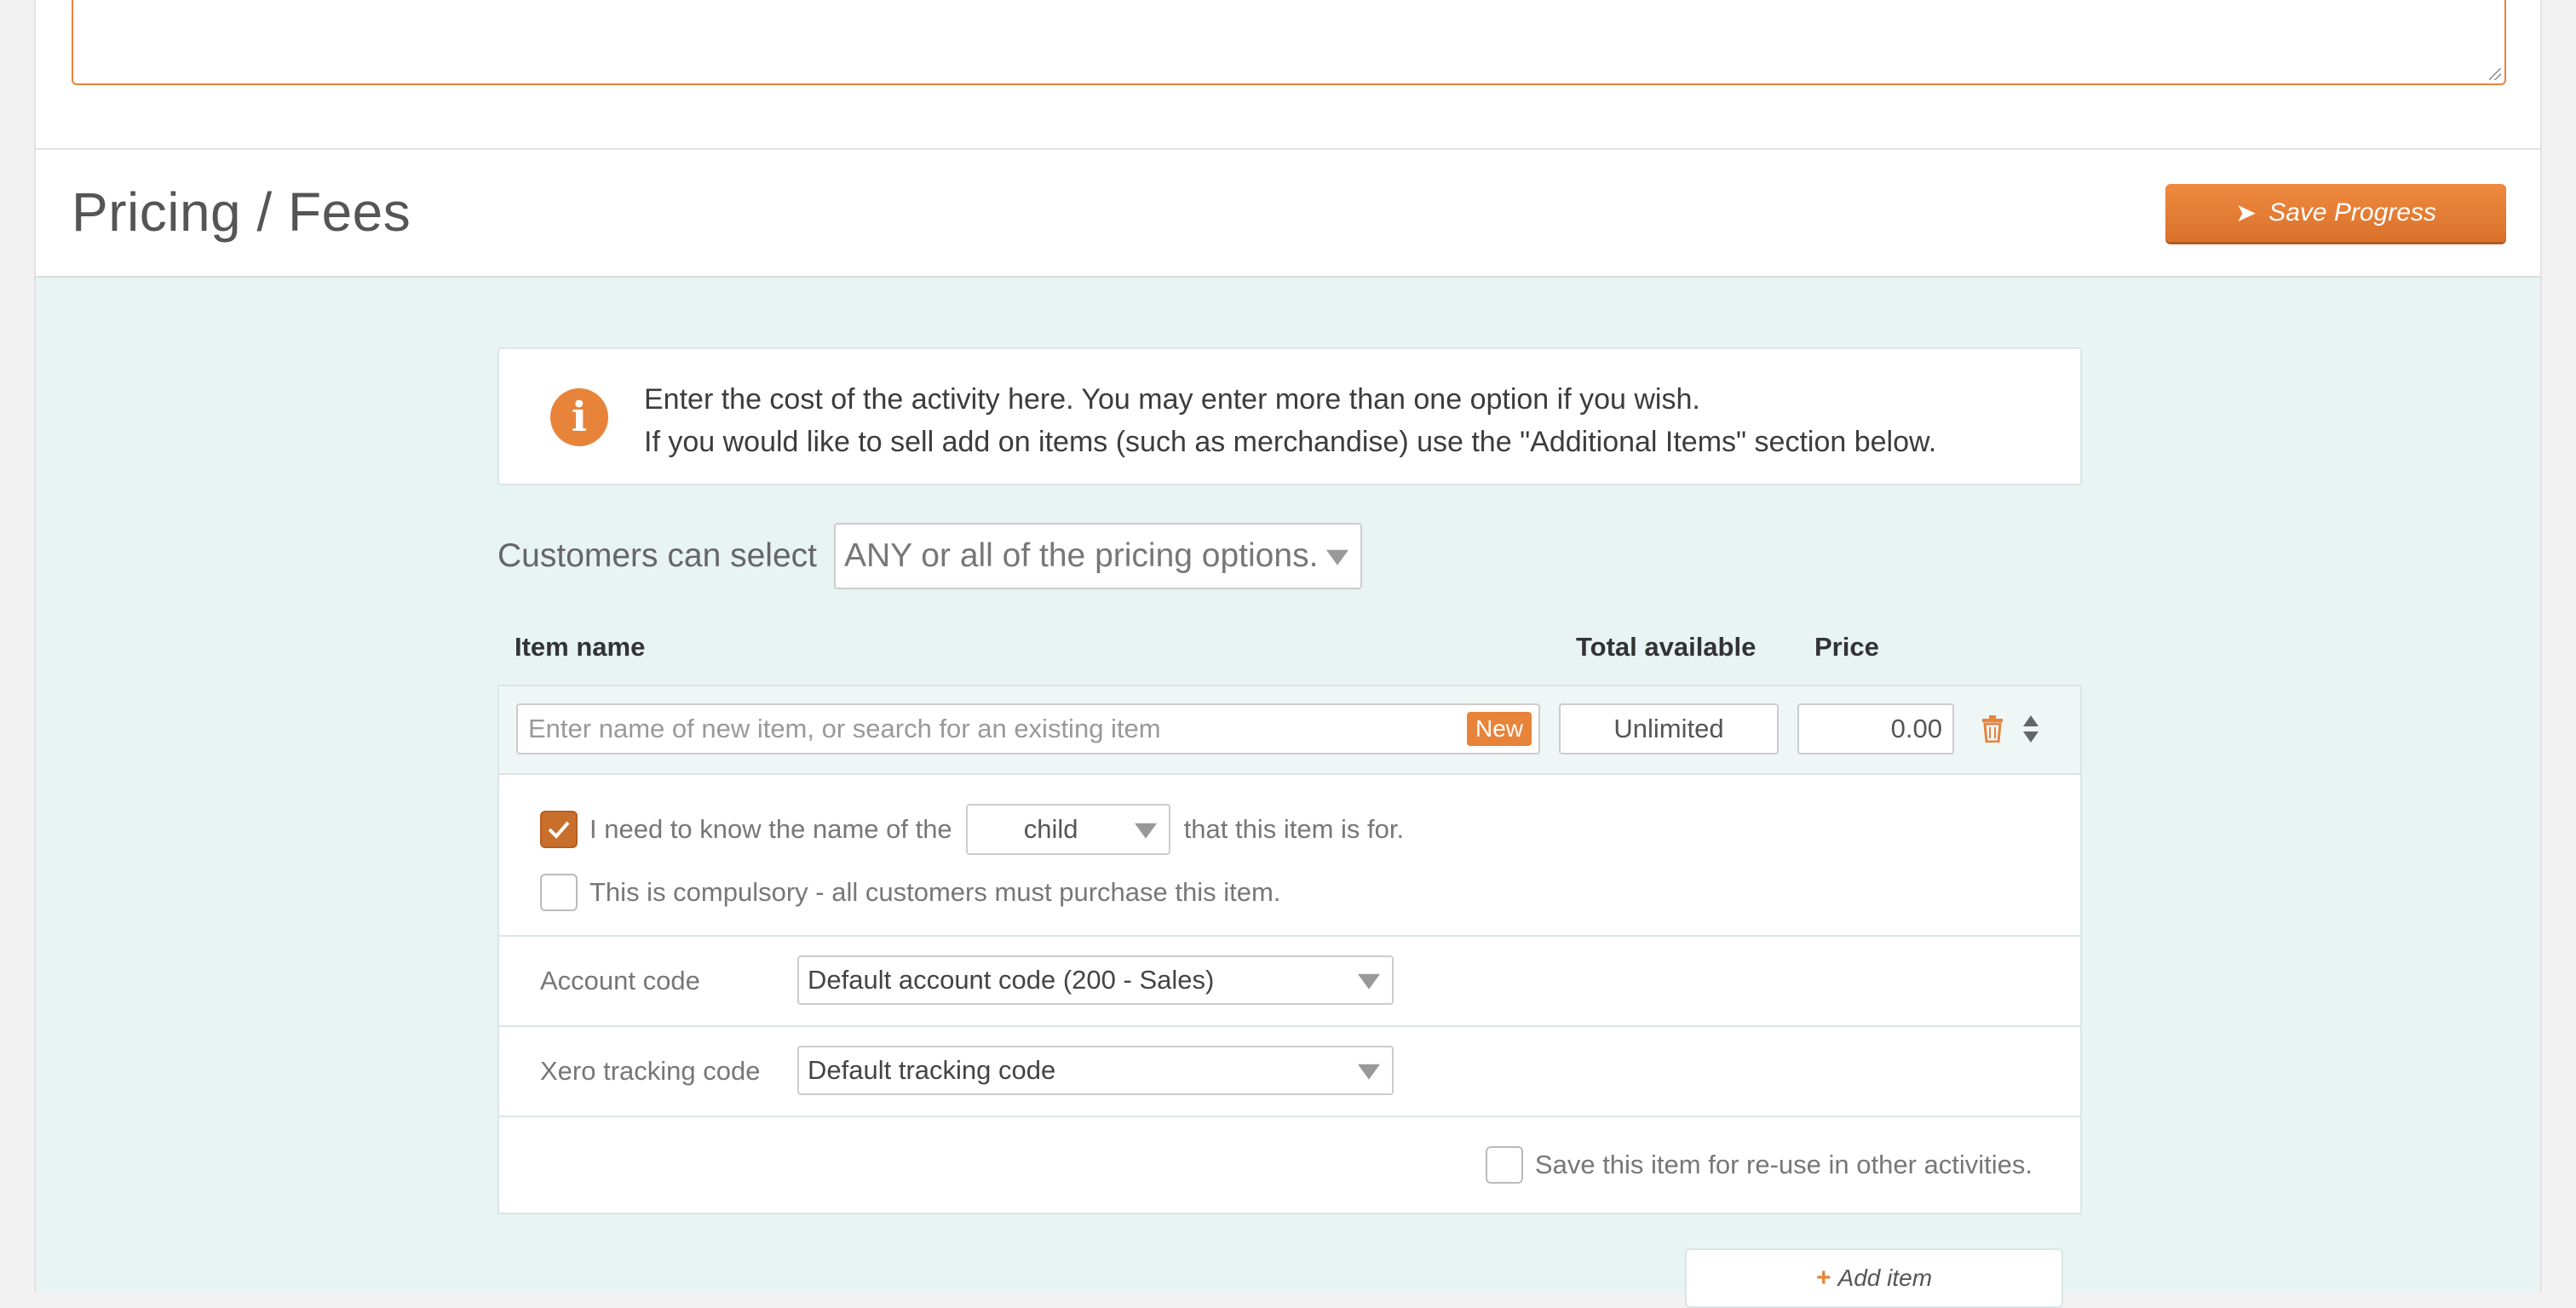 This screenshot has height=1308, width=2576. What do you see at coordinates (1288, 214) in the screenshot?
I see `section-header: Pricing / Fees ➤ Save Progress` at bounding box center [1288, 214].